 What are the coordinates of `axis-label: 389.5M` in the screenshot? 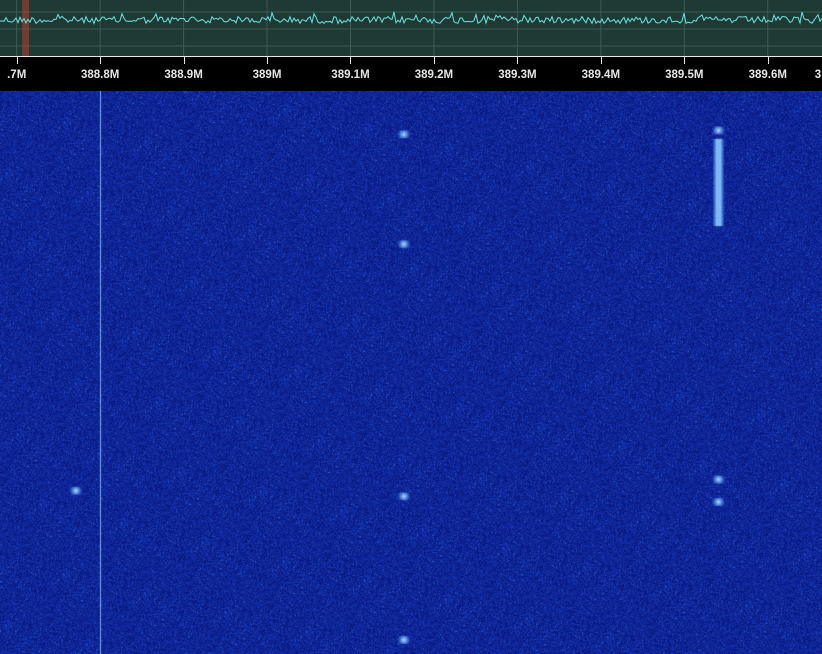 It's located at (684, 75).